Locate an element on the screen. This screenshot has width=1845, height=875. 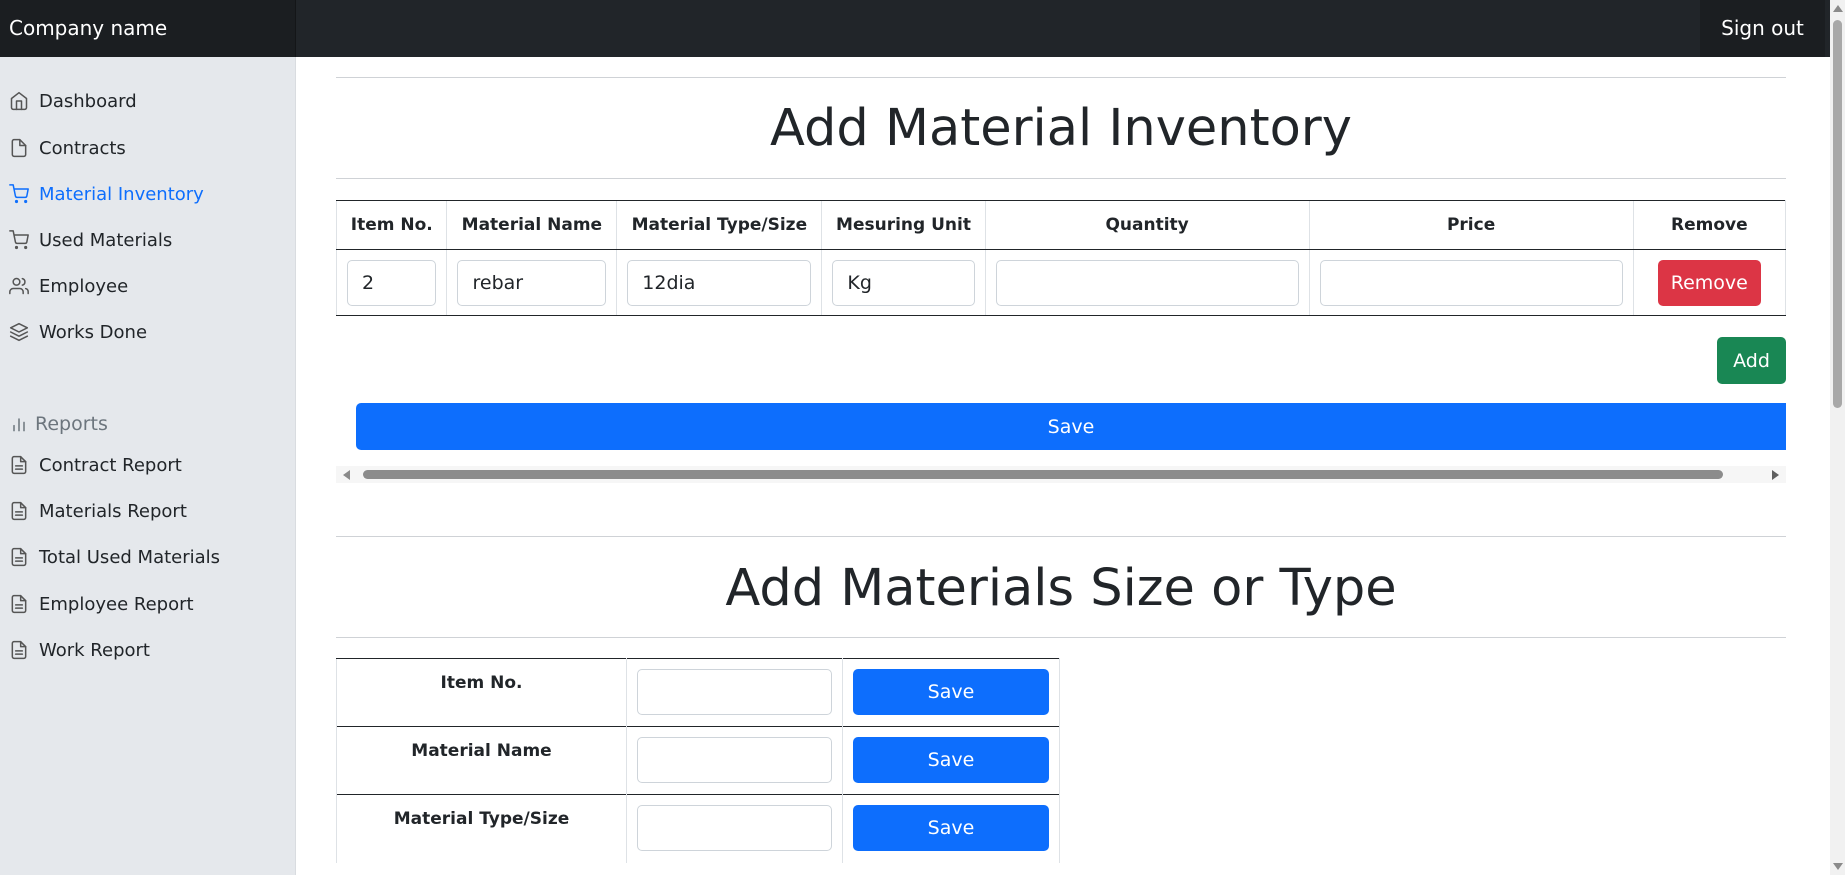
page-title: Add Material Inventory is located at coordinates (1061, 128).